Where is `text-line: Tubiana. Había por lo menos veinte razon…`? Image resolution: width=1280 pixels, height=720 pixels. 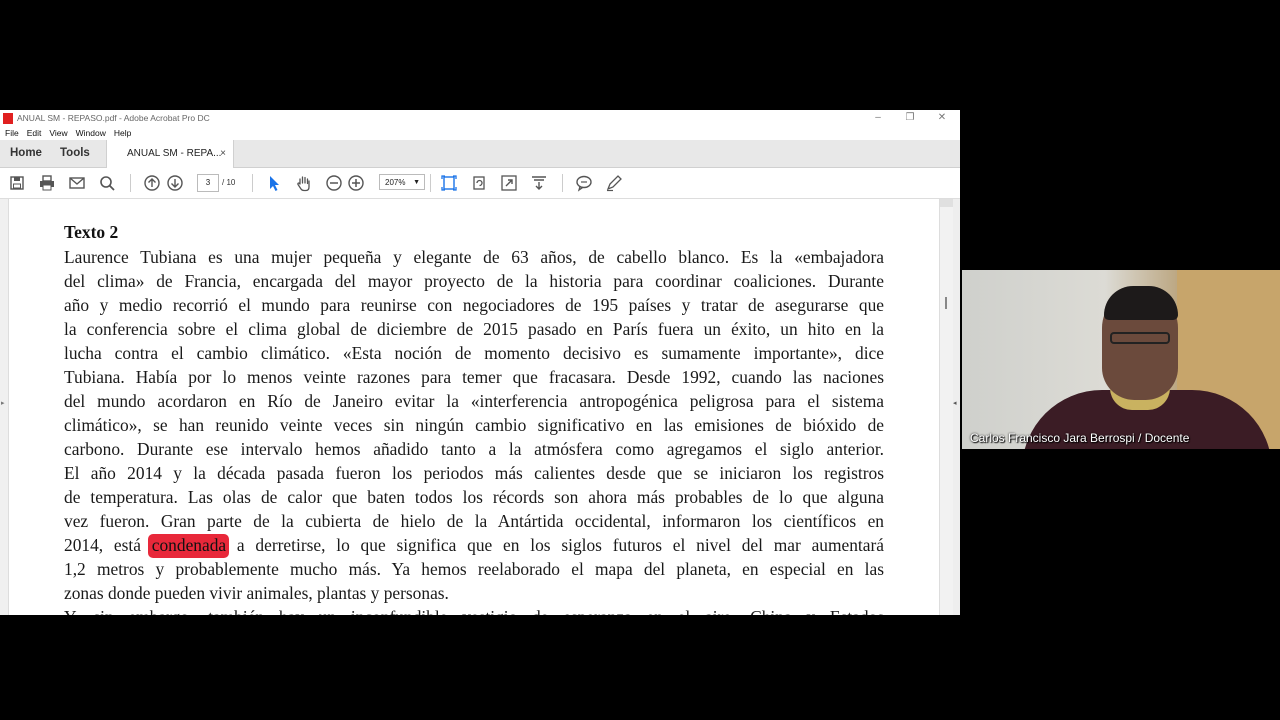 text-line: Tubiana. Había por lo menos veinte razon… is located at coordinates (474, 377).